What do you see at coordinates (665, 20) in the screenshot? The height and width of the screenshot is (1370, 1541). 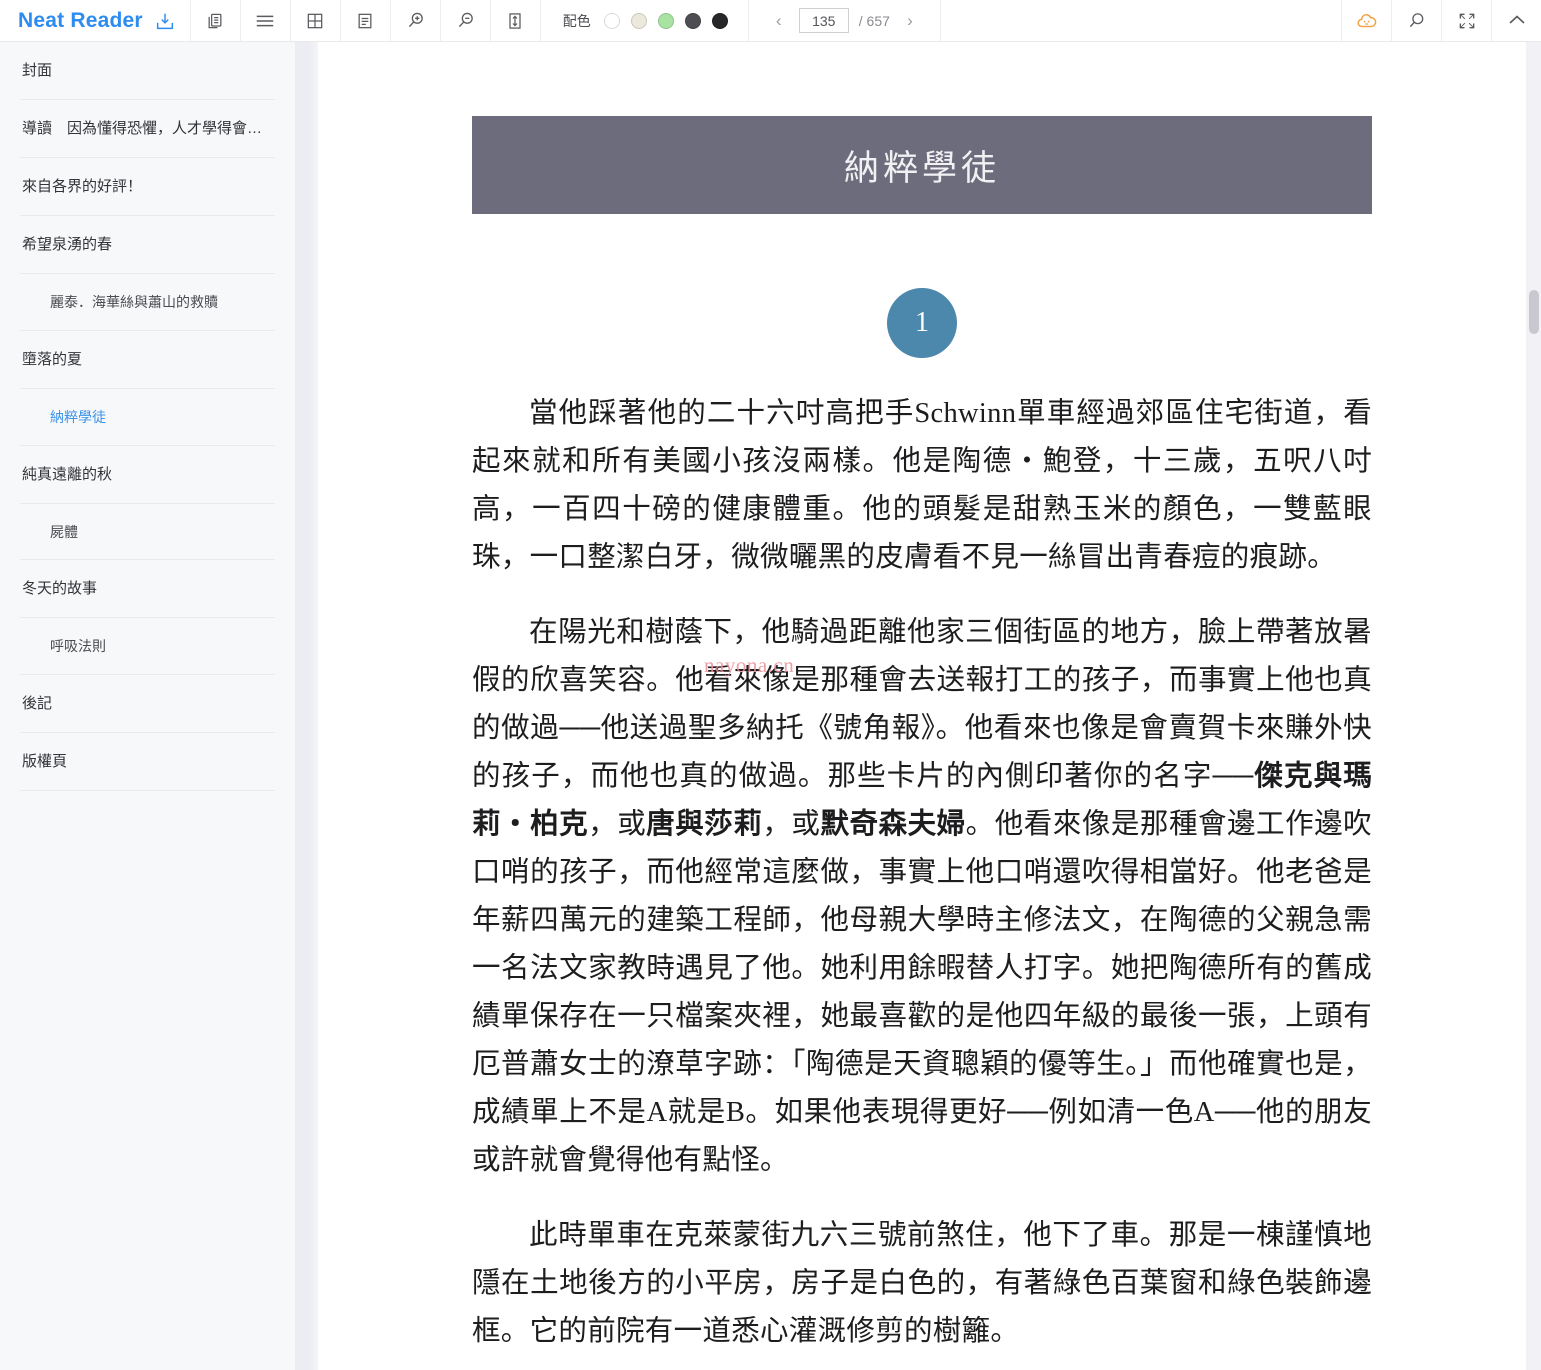 I see `swatch-green` at bounding box center [665, 20].